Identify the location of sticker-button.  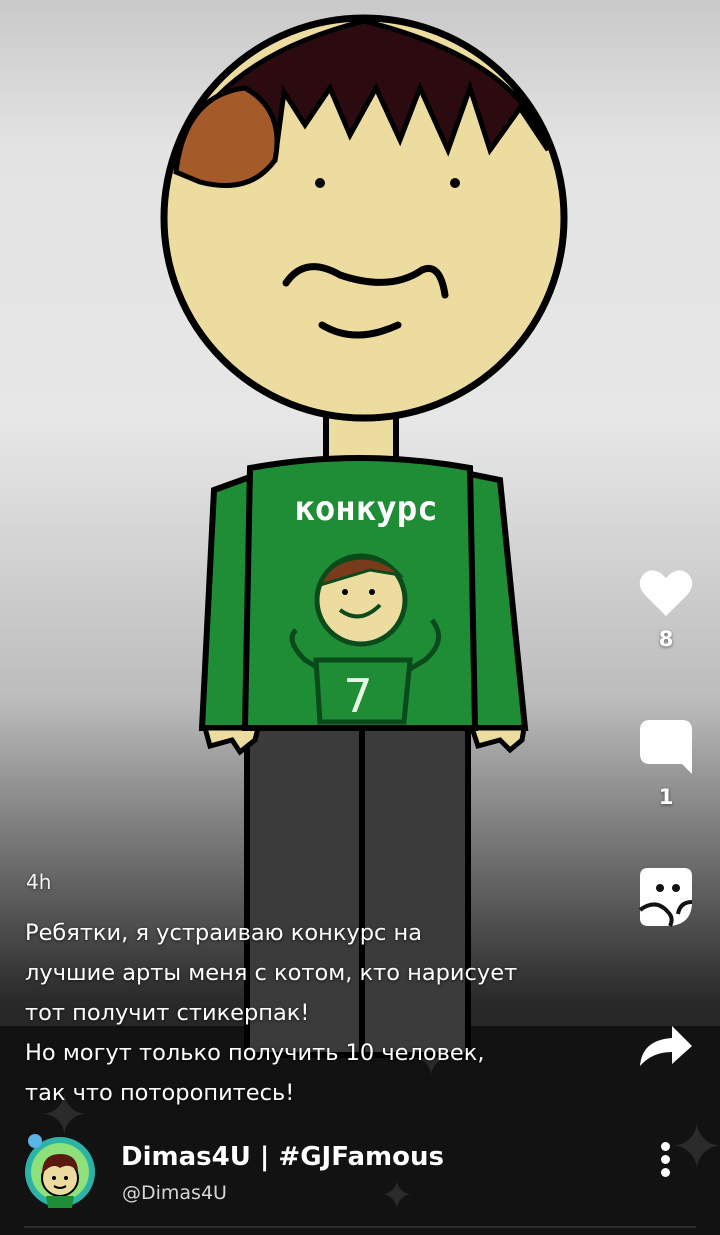
(666, 899).